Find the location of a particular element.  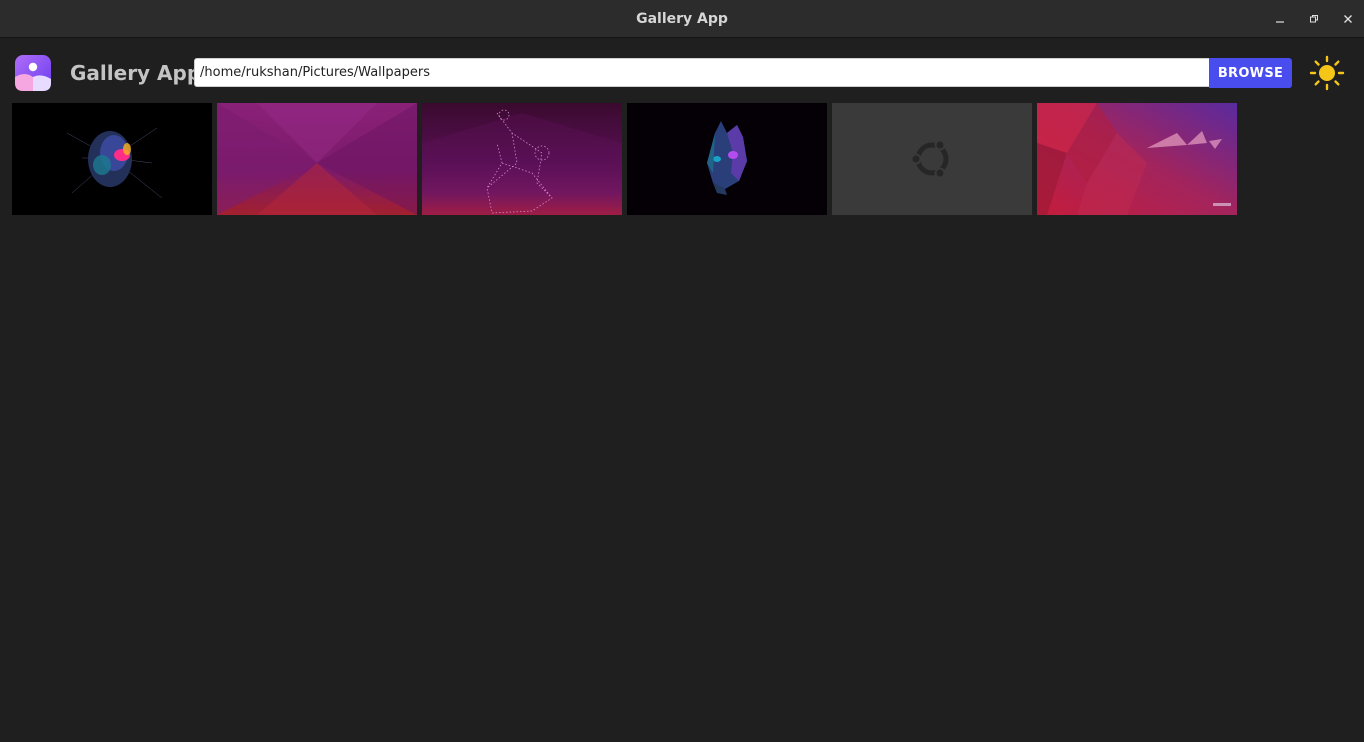

window-title: Gallery App is located at coordinates (682, 19).